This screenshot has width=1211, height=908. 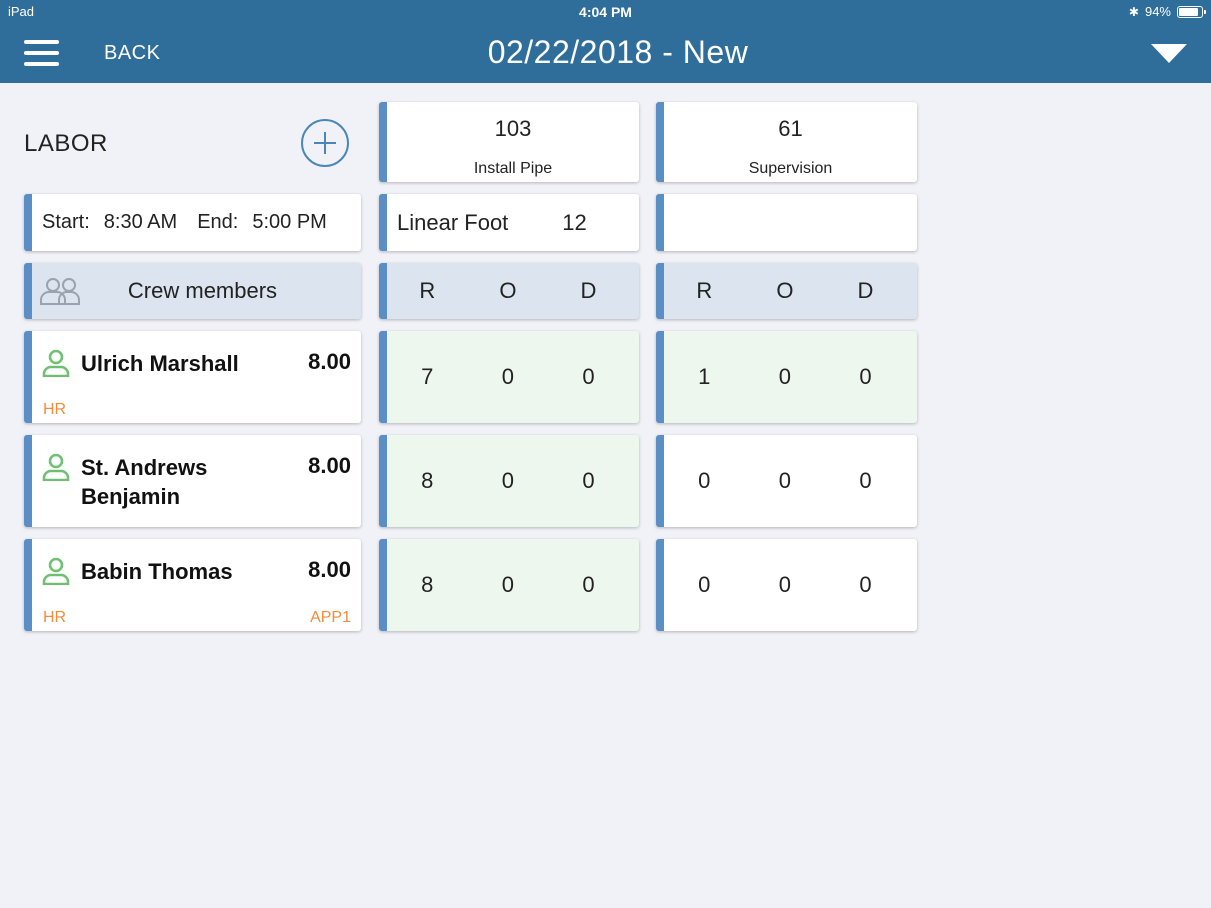 I want to click on task-unit-card, so click(x=786, y=222).